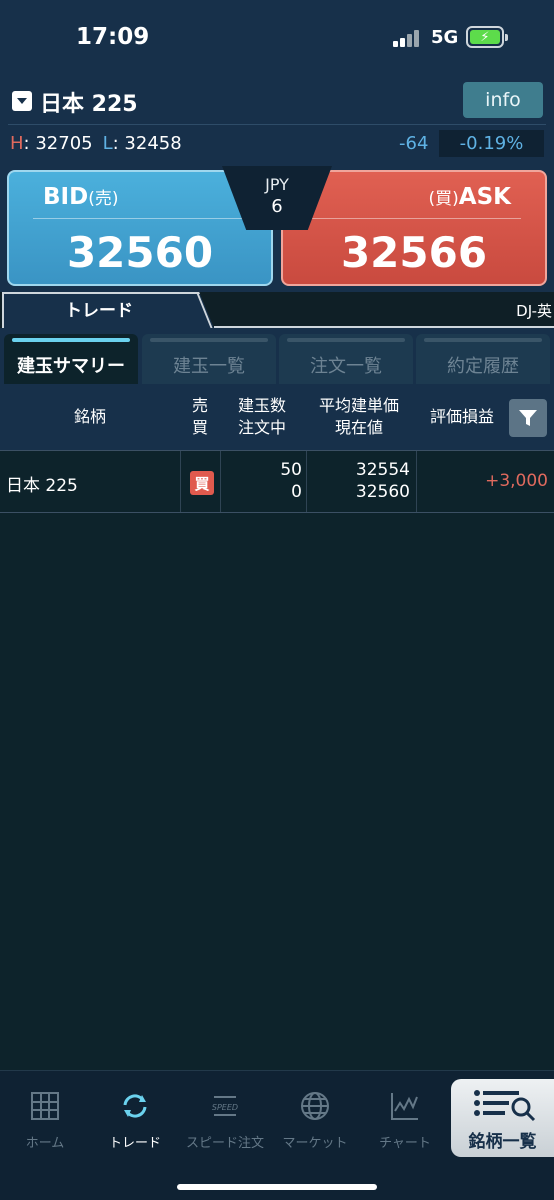 This screenshot has width=554, height=1200. What do you see at coordinates (445, 37) in the screenshot?
I see `network-label: 5G` at bounding box center [445, 37].